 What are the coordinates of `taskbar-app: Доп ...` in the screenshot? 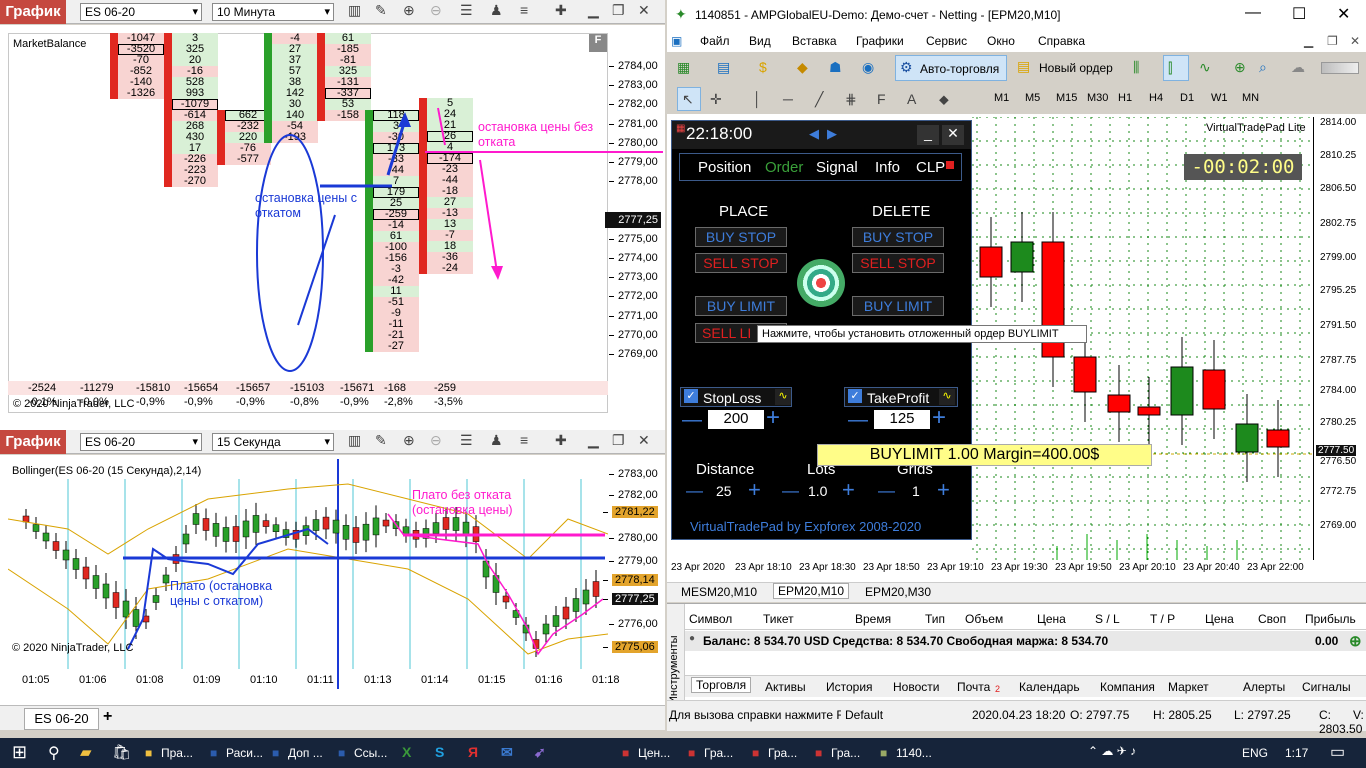 It's located at (305, 753).